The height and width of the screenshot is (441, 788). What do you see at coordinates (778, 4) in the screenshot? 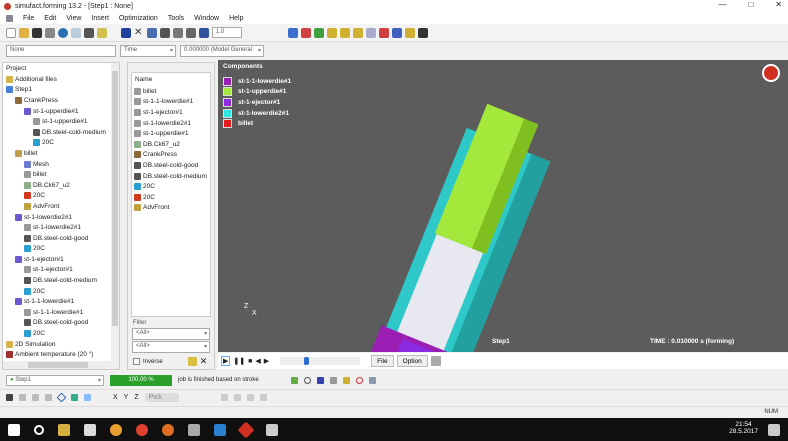
I see `close-button: ✕` at bounding box center [778, 4].